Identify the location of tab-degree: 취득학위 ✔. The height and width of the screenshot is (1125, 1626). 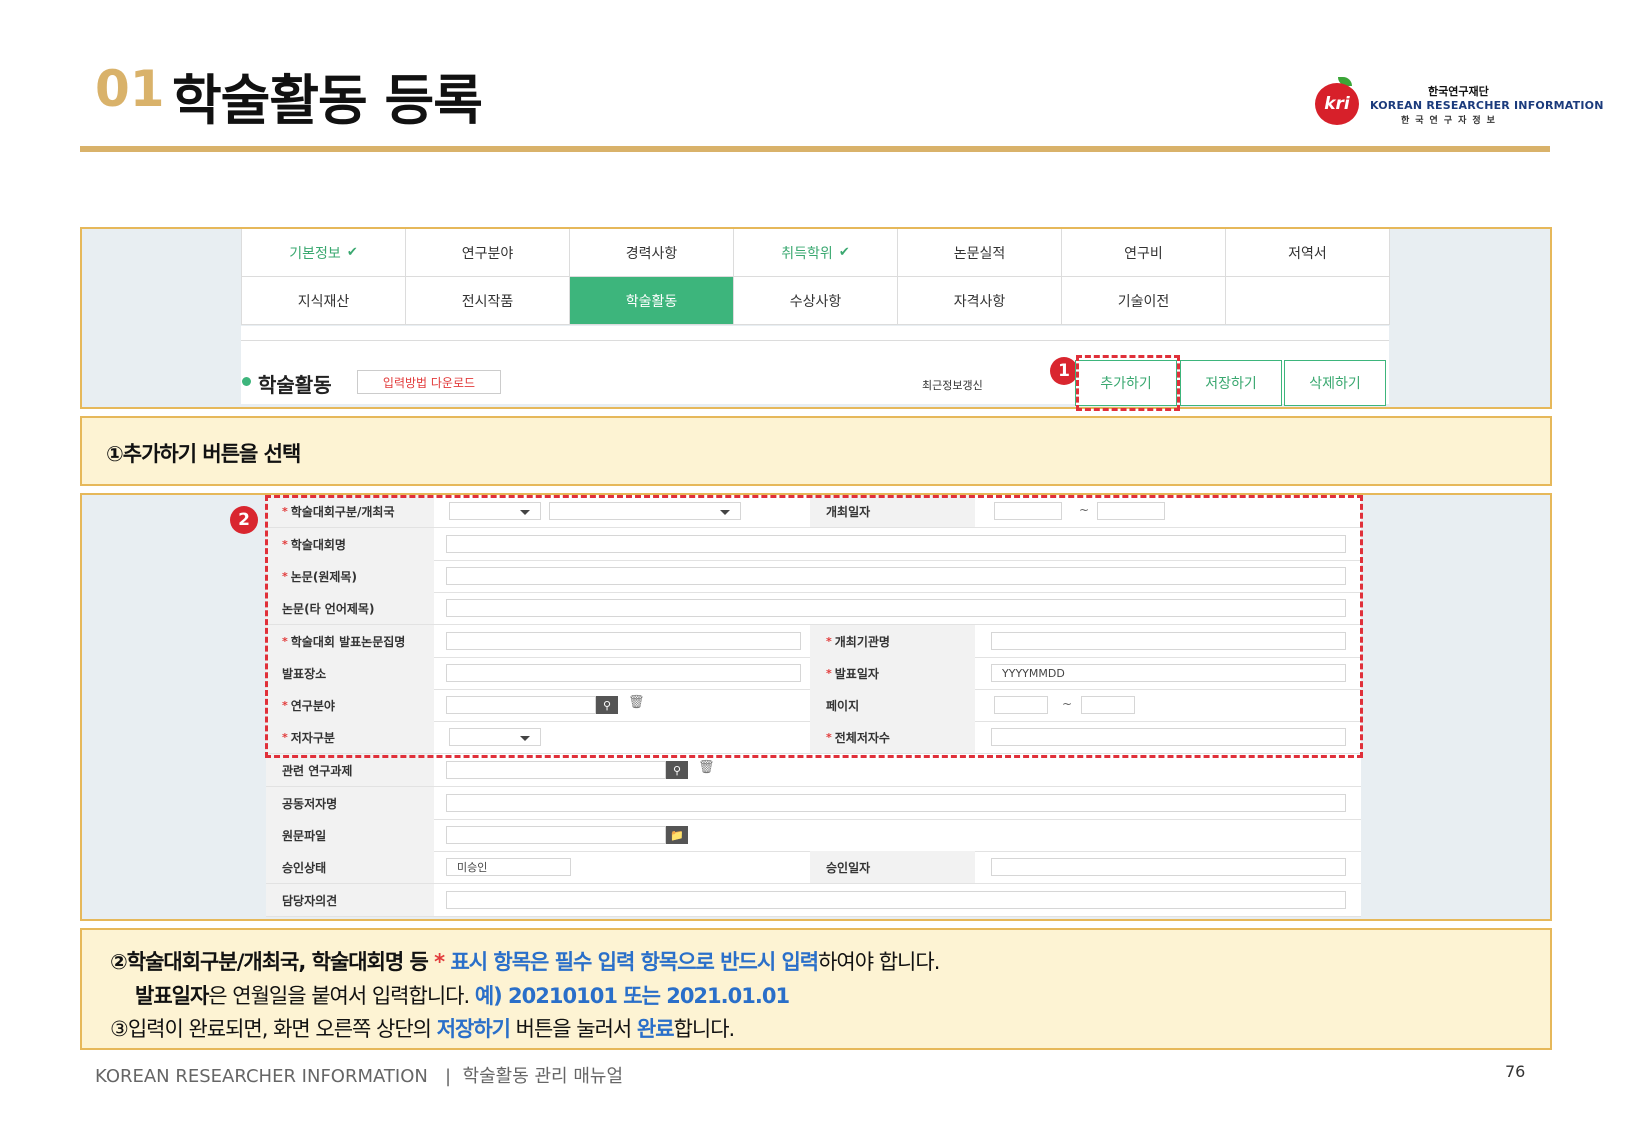
(816, 253).